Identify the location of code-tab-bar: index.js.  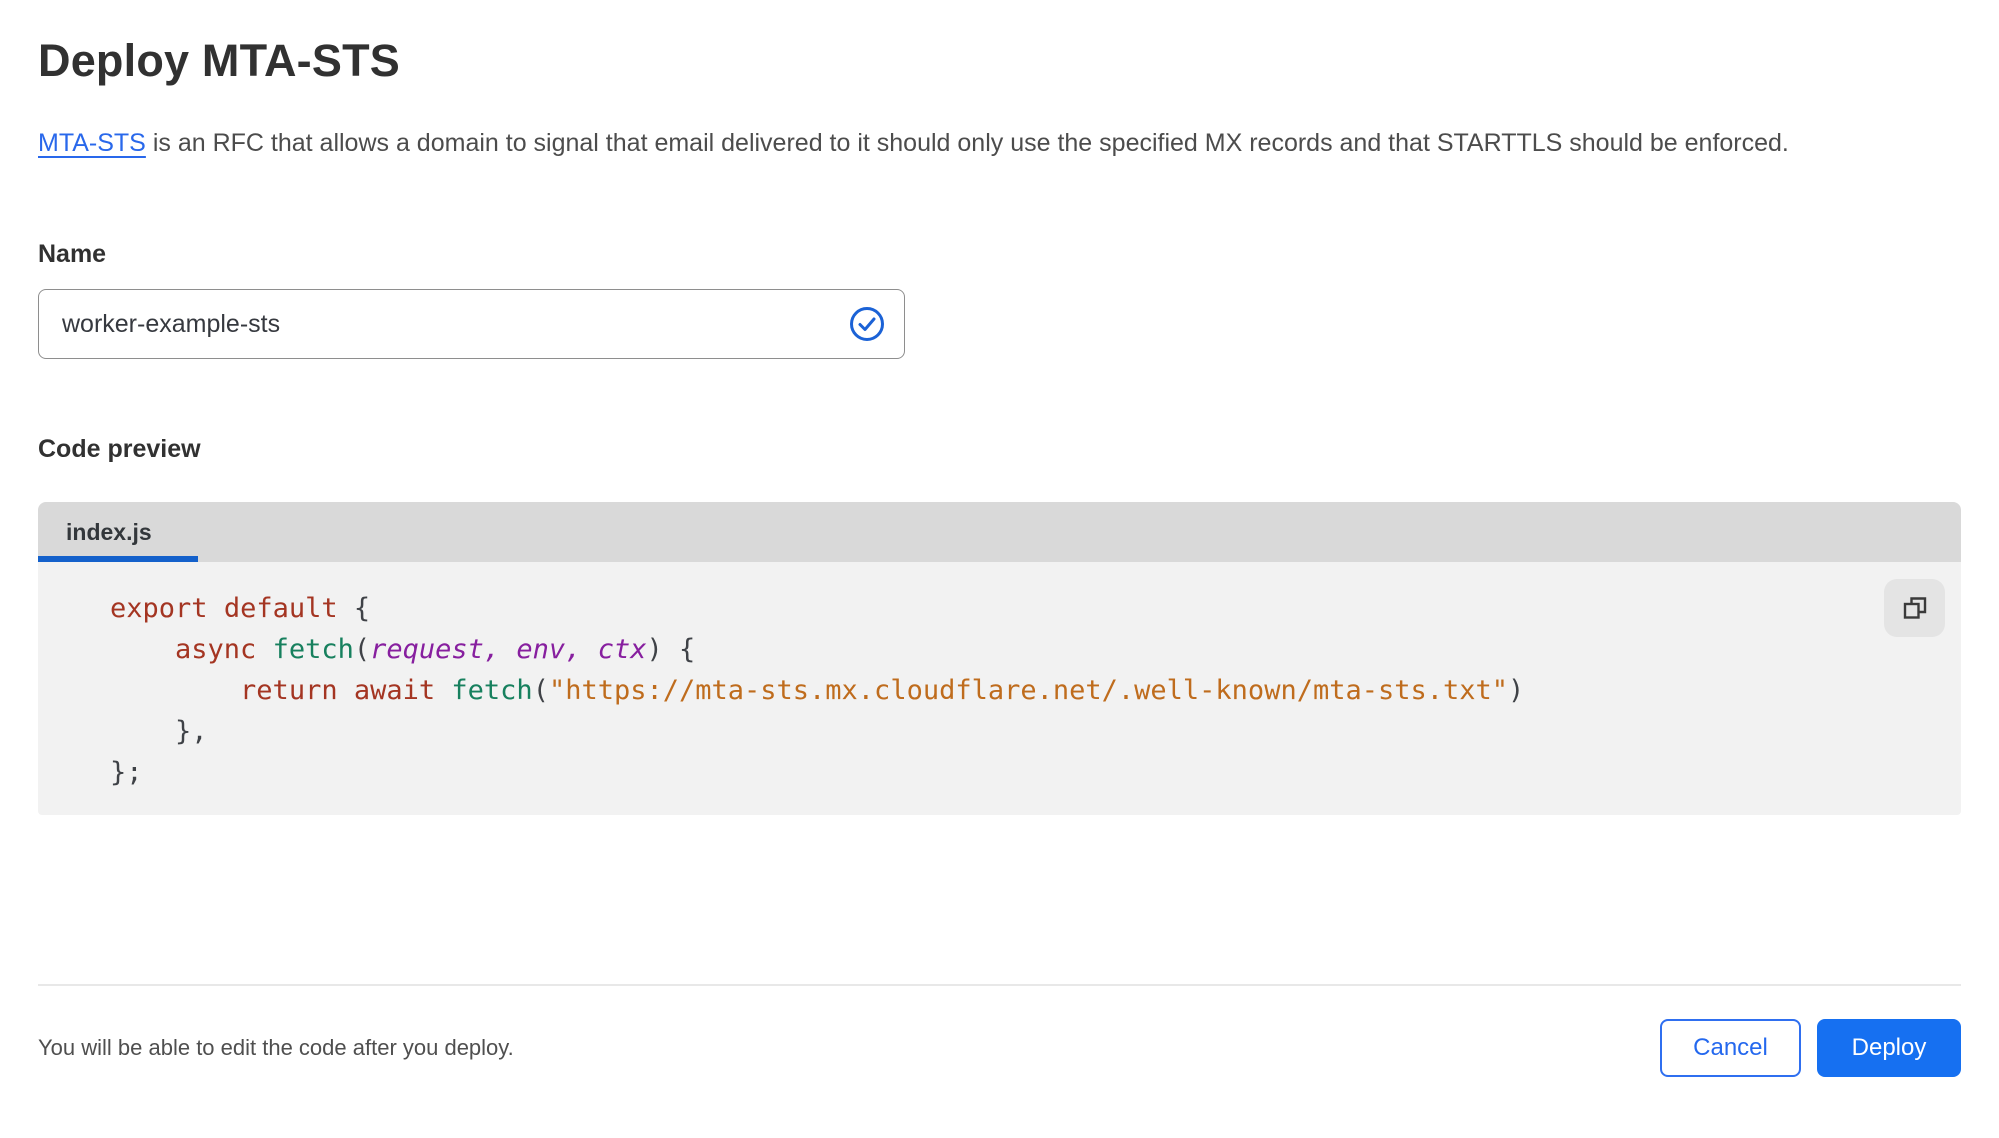
(999, 532).